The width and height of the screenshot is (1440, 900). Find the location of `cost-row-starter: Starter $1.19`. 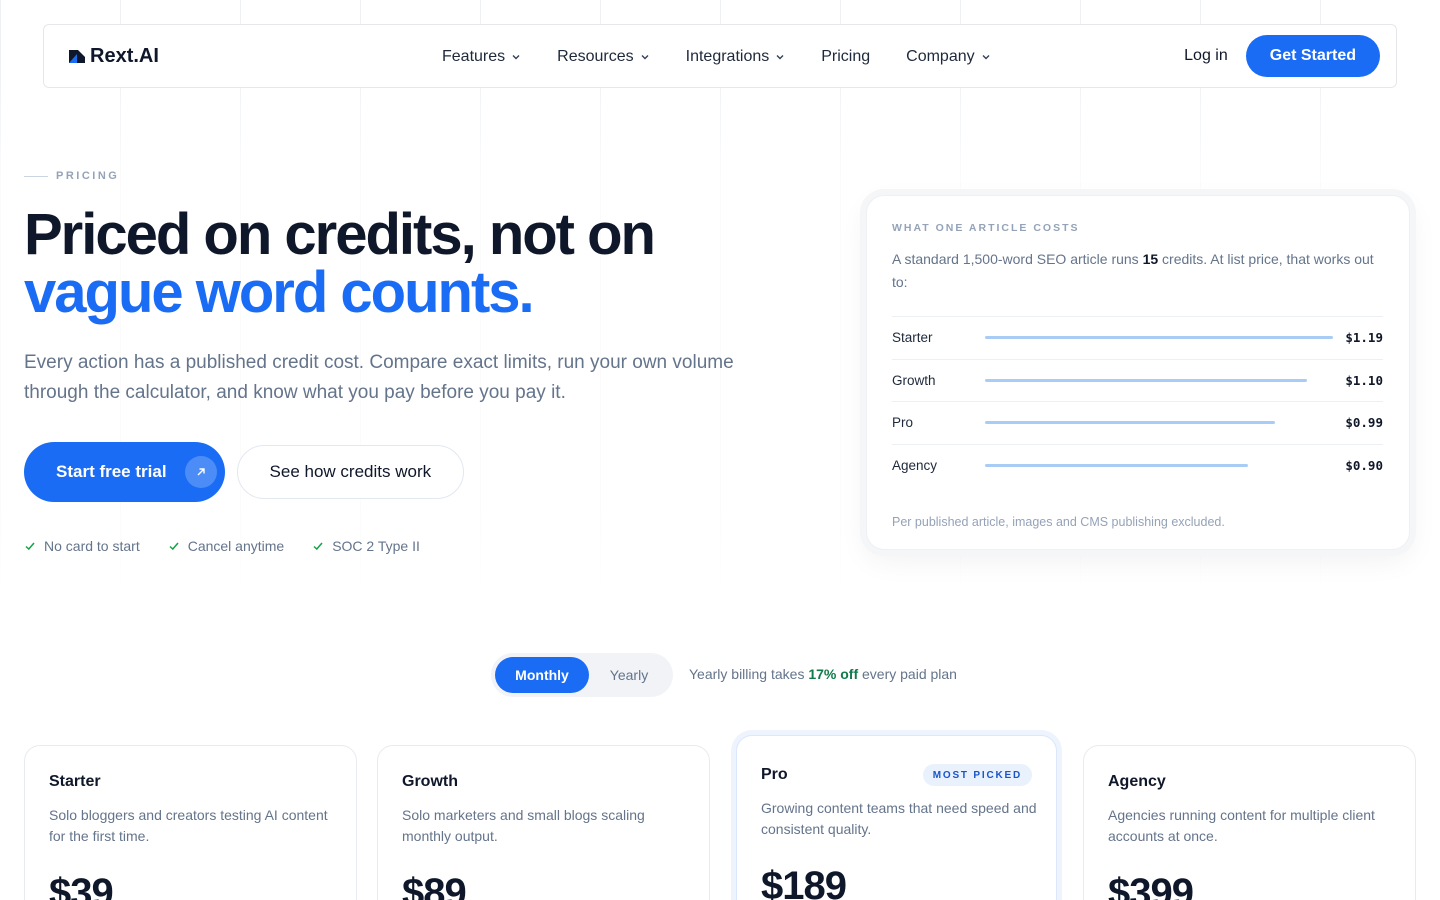

cost-row-starter: Starter $1.19 is located at coordinates (1137, 338).